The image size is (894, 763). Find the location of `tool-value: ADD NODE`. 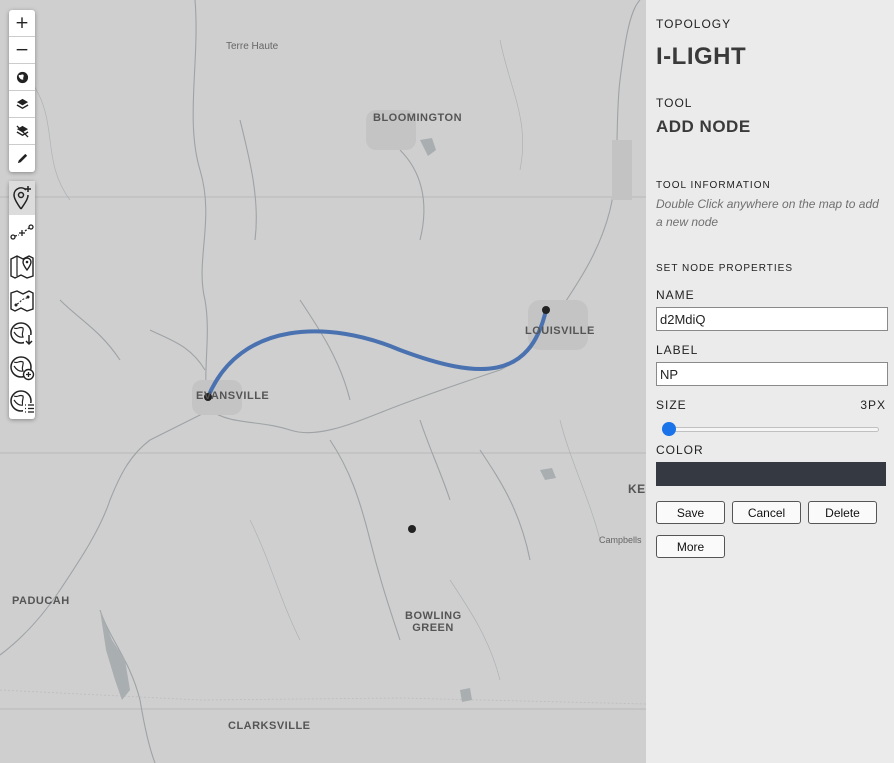

tool-value: ADD NODE is located at coordinates (703, 126).